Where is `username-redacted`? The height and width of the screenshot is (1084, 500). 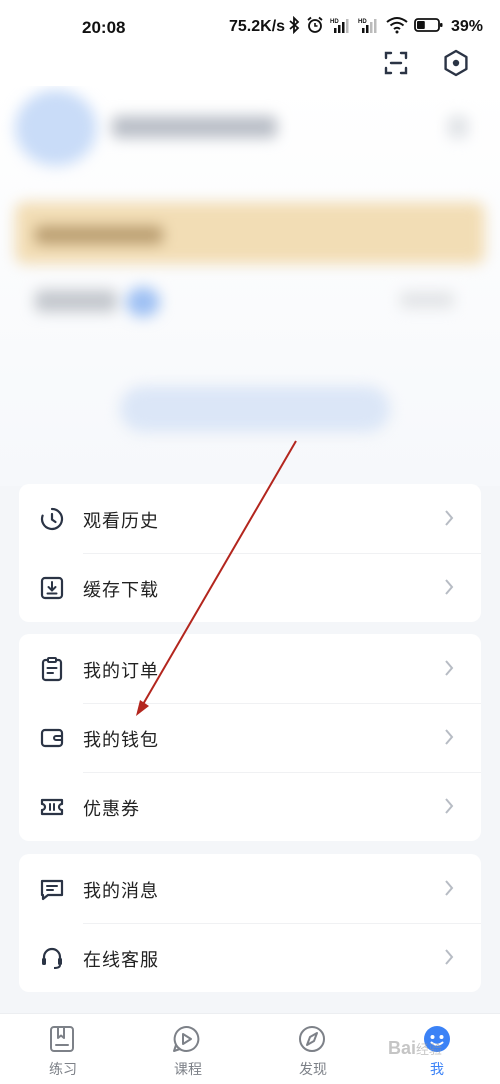 username-redacted is located at coordinates (194, 127).